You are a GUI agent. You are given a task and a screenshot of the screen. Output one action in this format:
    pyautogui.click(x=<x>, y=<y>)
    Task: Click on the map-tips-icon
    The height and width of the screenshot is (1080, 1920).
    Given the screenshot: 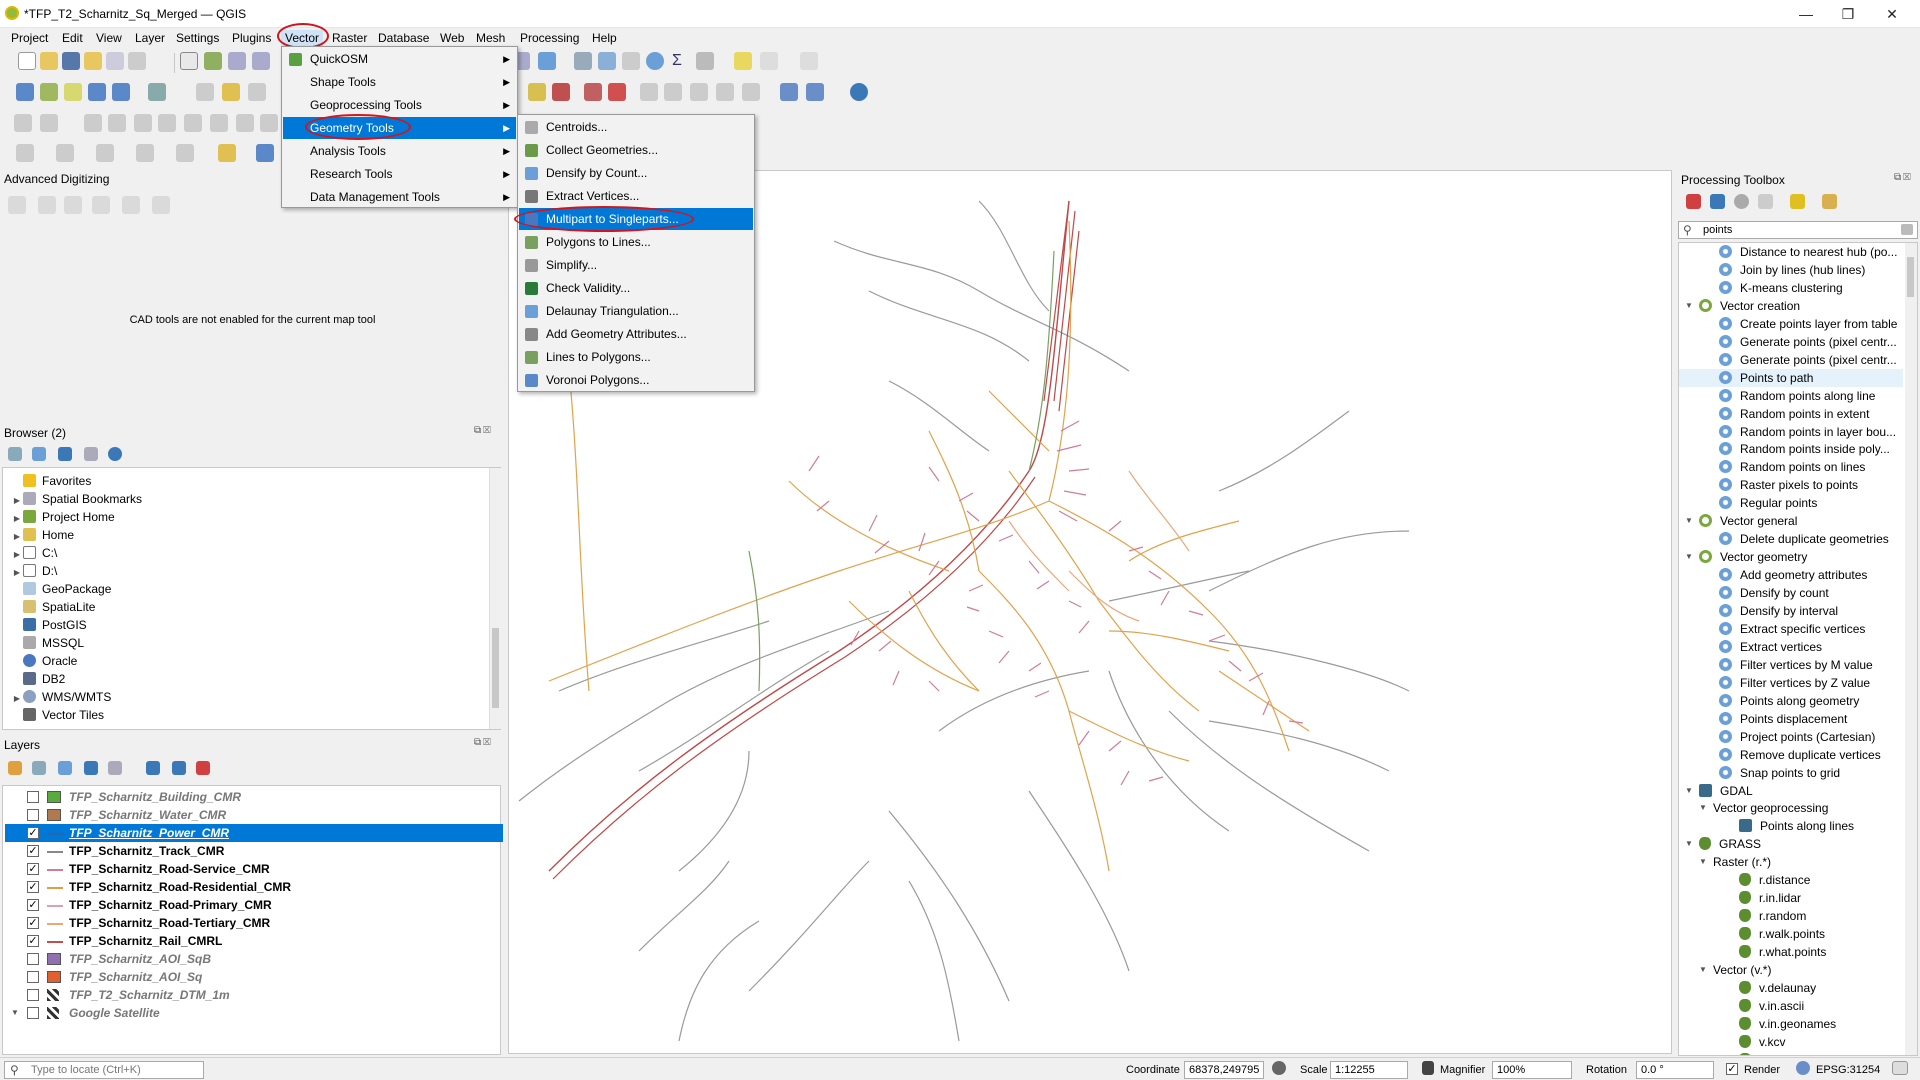 What is the action you would take?
    pyautogui.click(x=743, y=61)
    